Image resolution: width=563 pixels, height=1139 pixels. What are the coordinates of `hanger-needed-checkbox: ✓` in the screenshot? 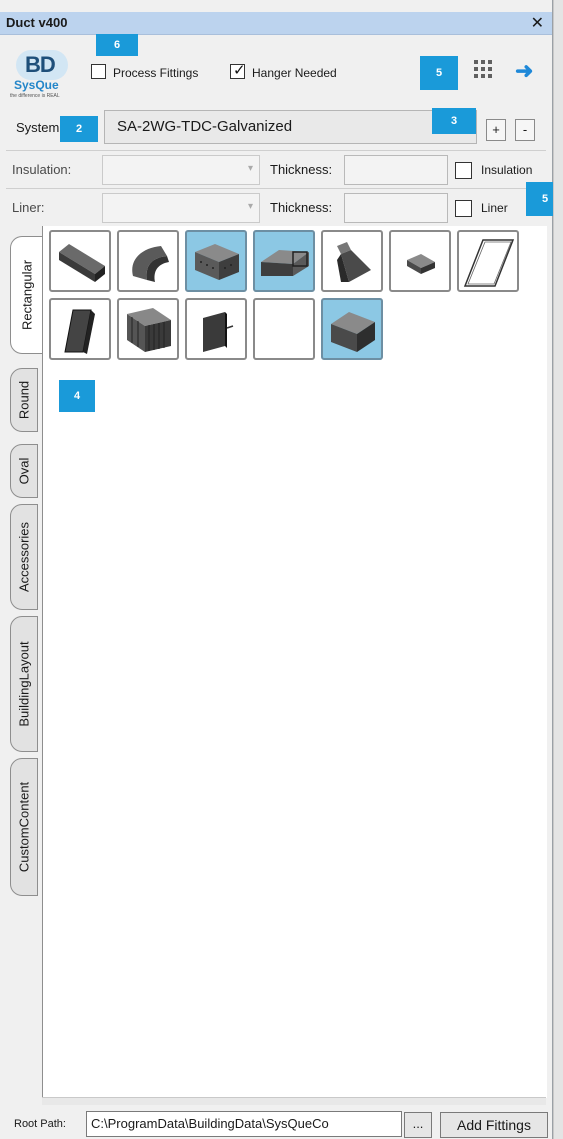 It's located at (238, 70).